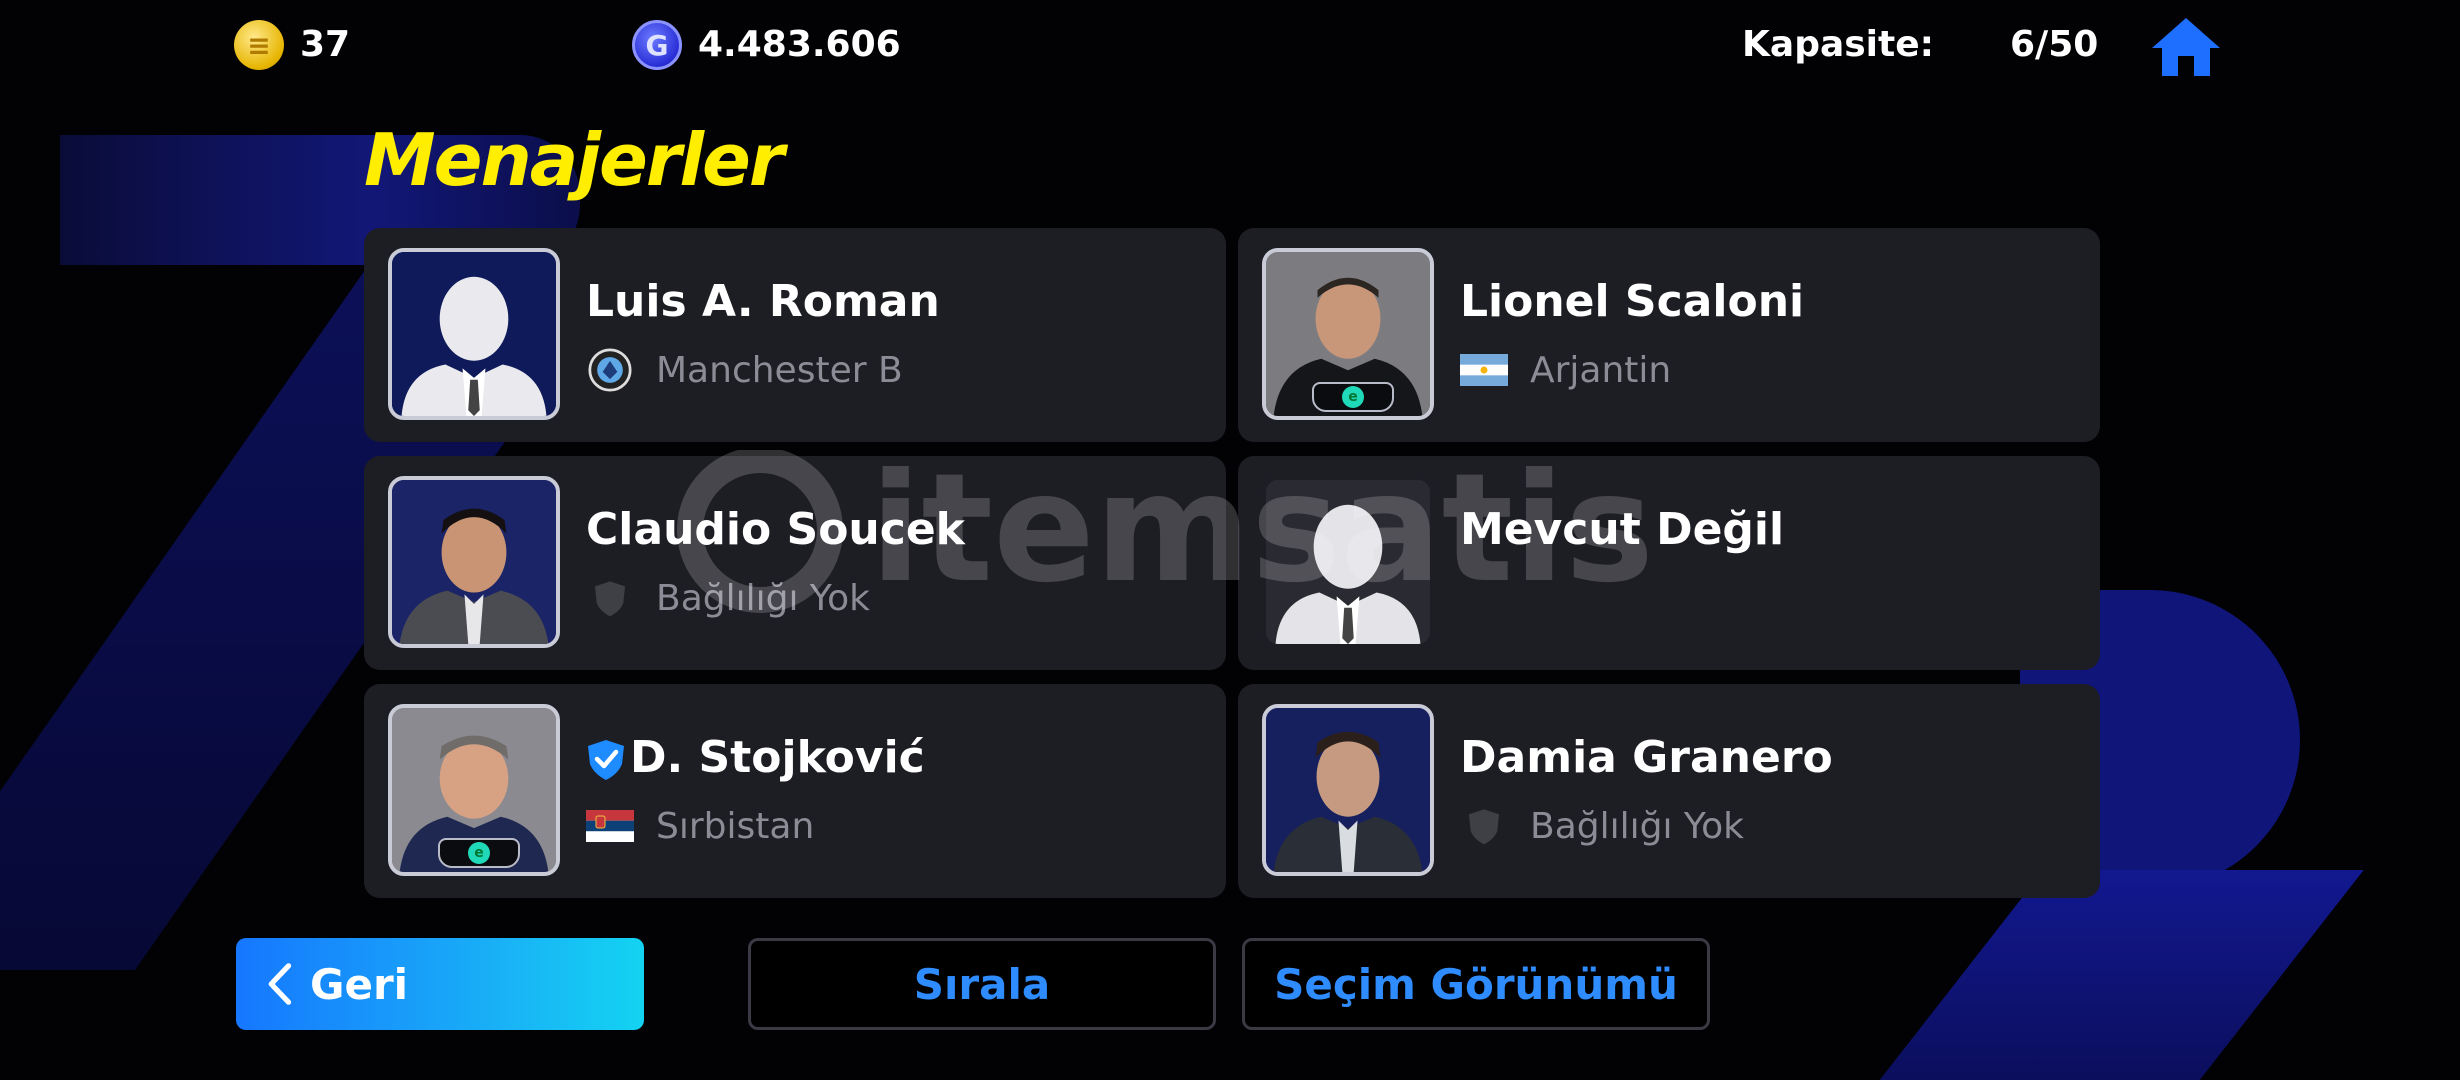 The width and height of the screenshot is (2460, 1080). What do you see at coordinates (610, 826) in the screenshot?
I see `serbia-flag-icon` at bounding box center [610, 826].